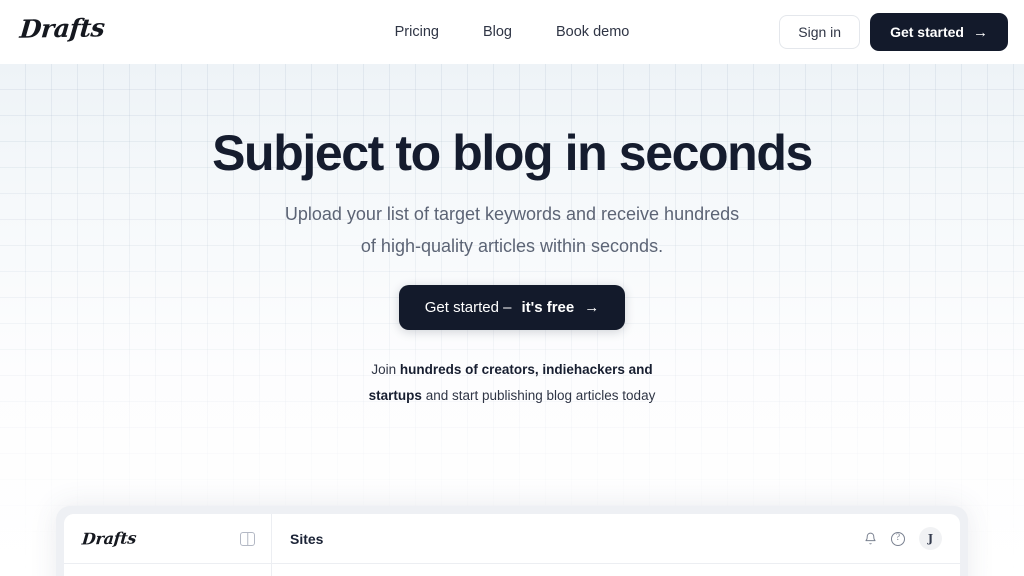 This screenshot has height=576, width=1024. What do you see at coordinates (247, 538) in the screenshot?
I see `sidebar-toggle-icon` at bounding box center [247, 538].